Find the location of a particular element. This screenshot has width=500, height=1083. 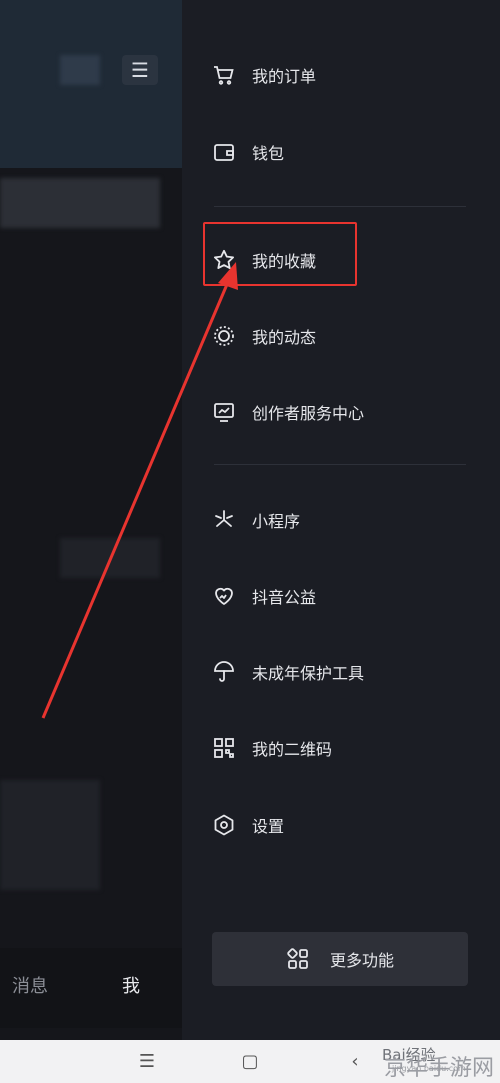

heart-icon is located at coordinates (224, 596).